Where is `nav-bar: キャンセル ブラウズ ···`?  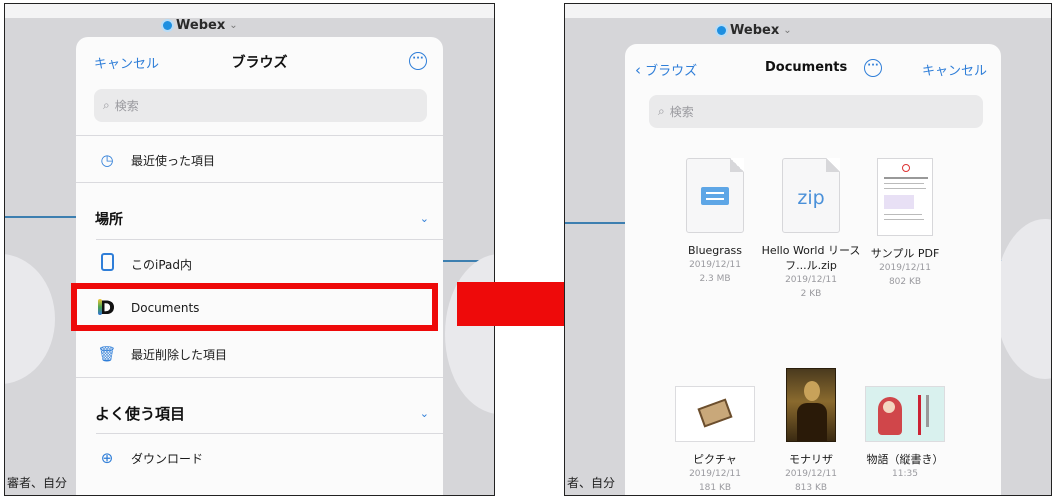
nav-bar: キャンセル ブラウズ ··· is located at coordinates (259, 58).